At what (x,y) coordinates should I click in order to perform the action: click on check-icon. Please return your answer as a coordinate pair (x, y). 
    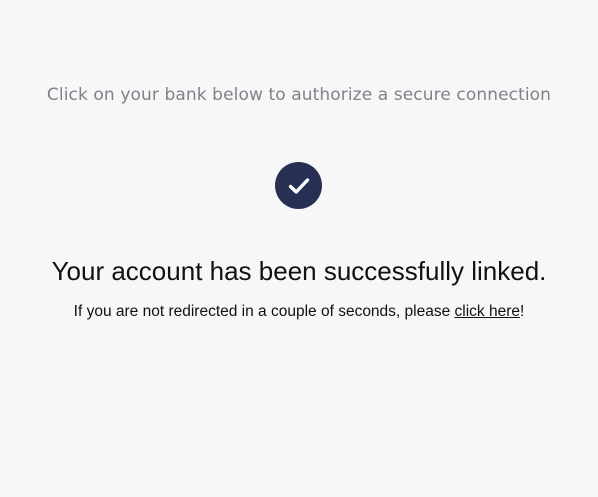
    Looking at the image, I should click on (298, 185).